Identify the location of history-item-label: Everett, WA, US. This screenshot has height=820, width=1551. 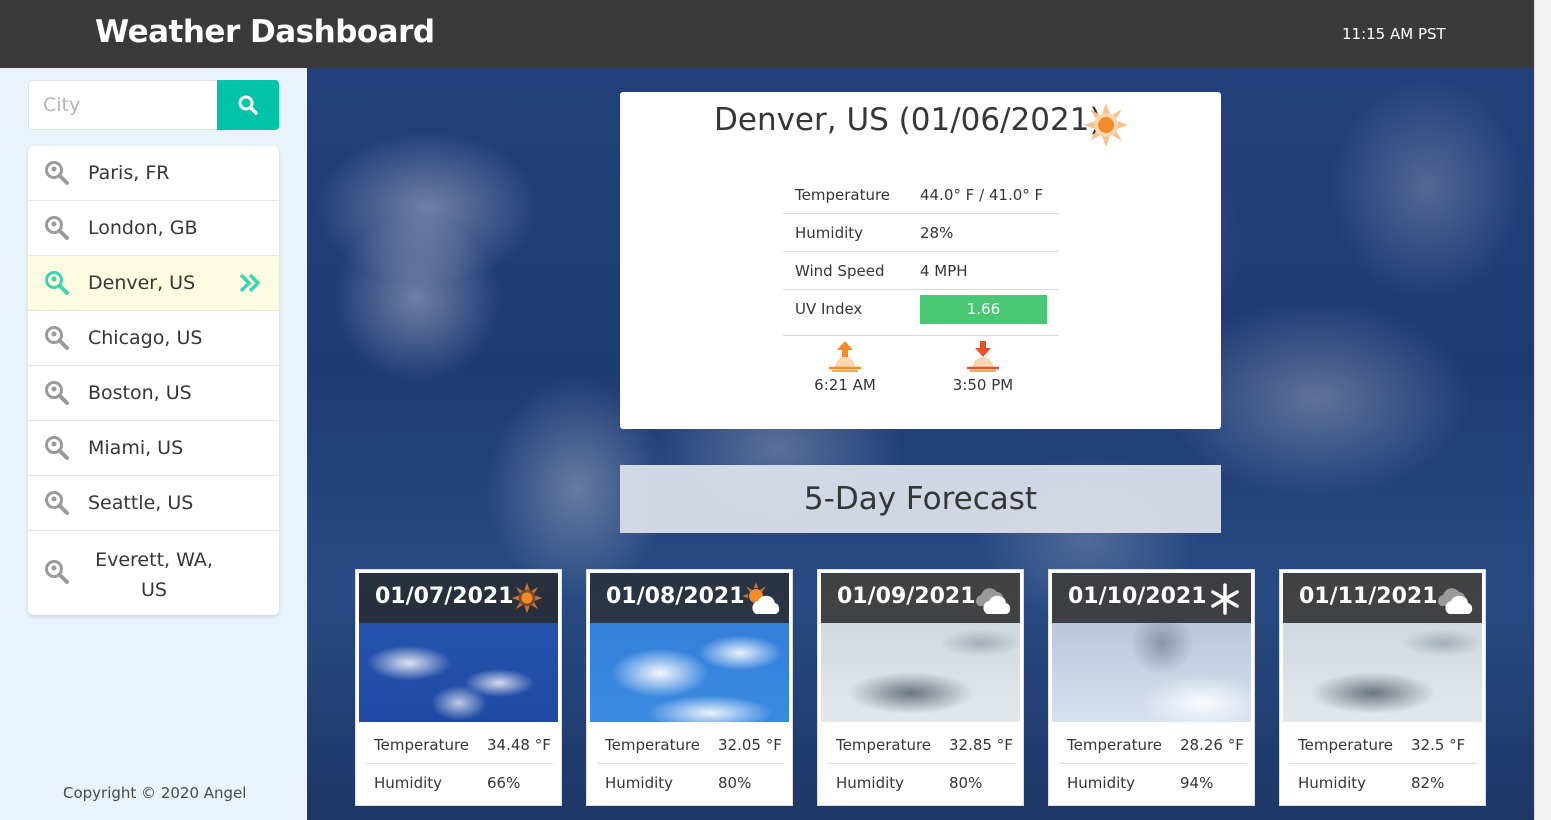
(154, 575).